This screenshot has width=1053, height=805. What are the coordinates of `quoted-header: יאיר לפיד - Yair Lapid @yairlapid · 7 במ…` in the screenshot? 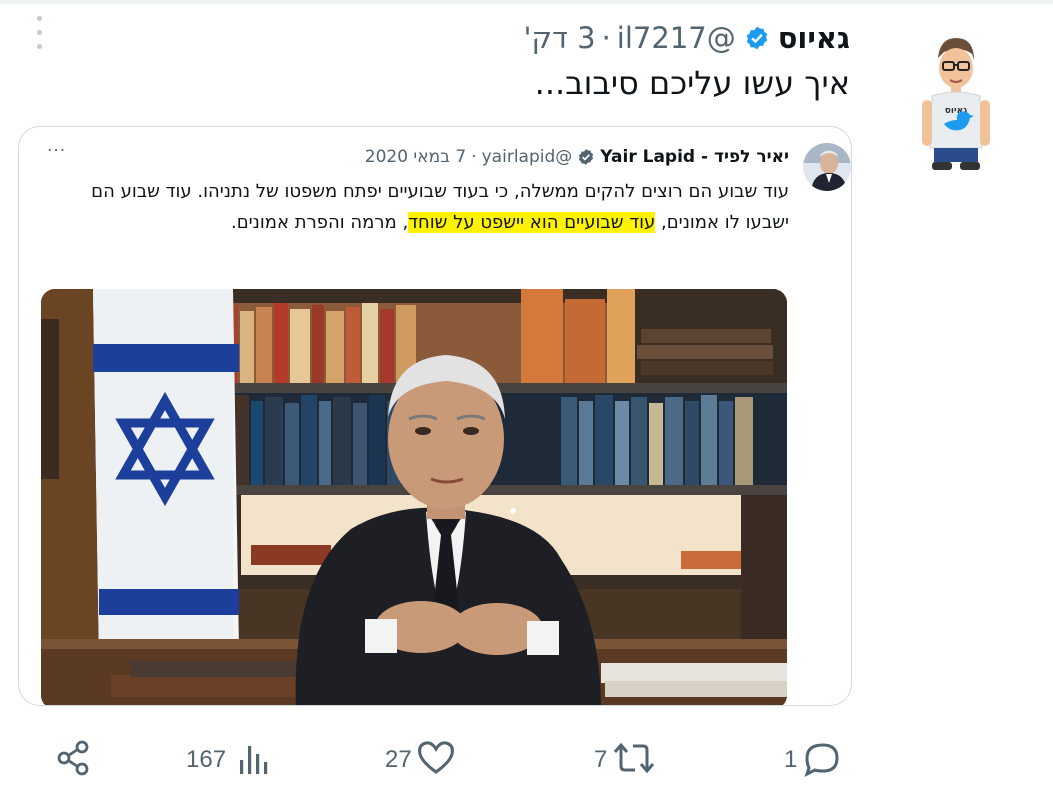 It's located at (577, 157).